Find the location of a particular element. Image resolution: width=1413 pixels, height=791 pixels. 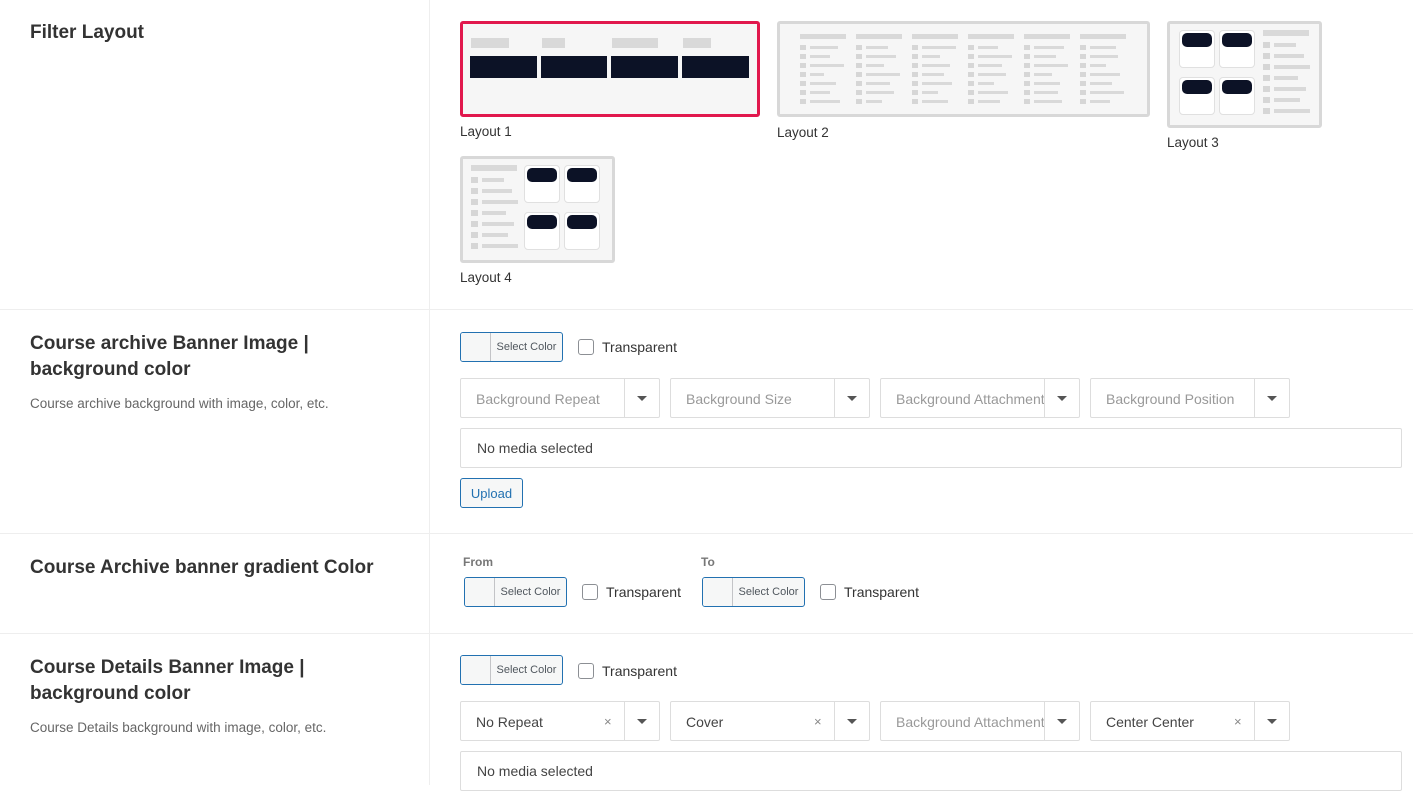

gradient-to-color-button: Select Color is located at coordinates (753, 592).